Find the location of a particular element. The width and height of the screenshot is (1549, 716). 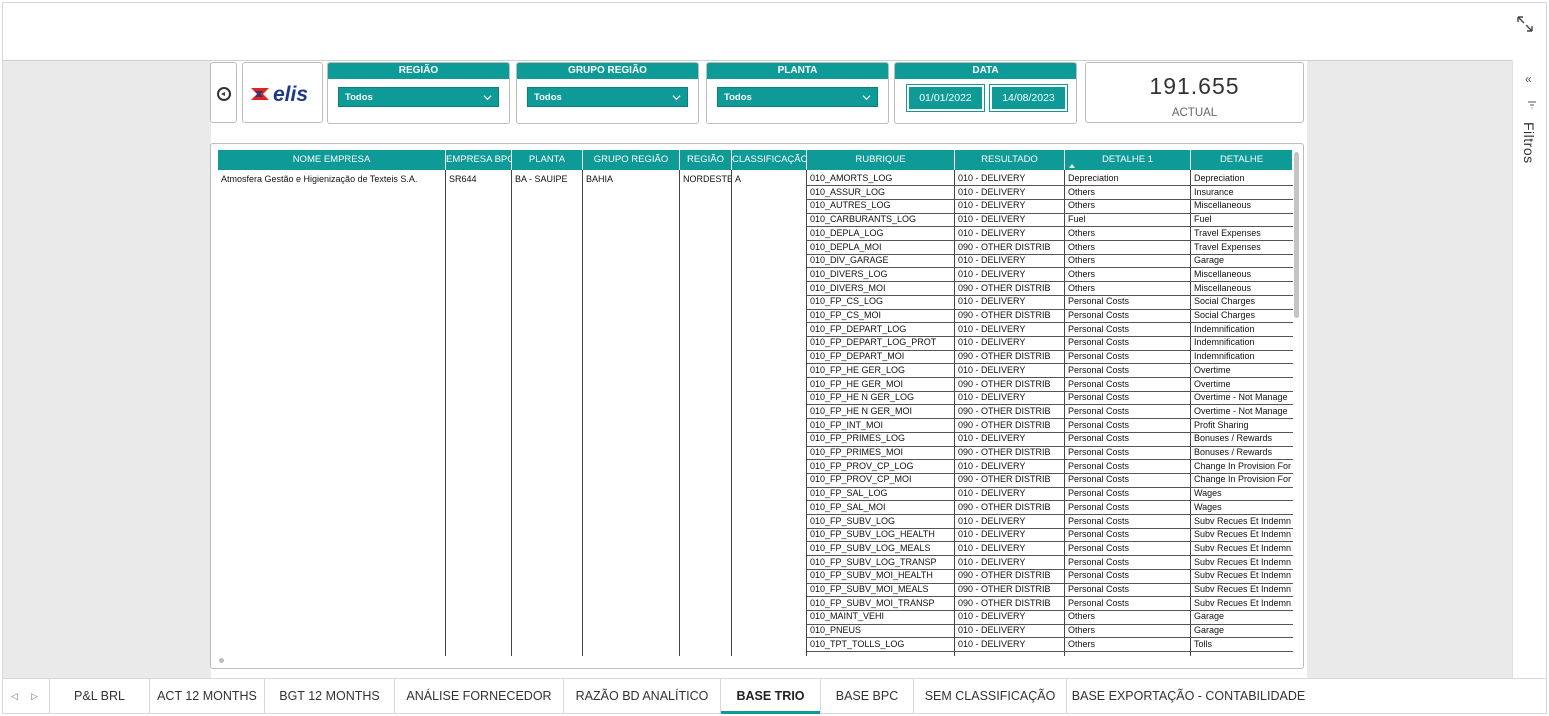

page-tab: SEM CLASSIFICAÇÃO is located at coordinates (989, 696).